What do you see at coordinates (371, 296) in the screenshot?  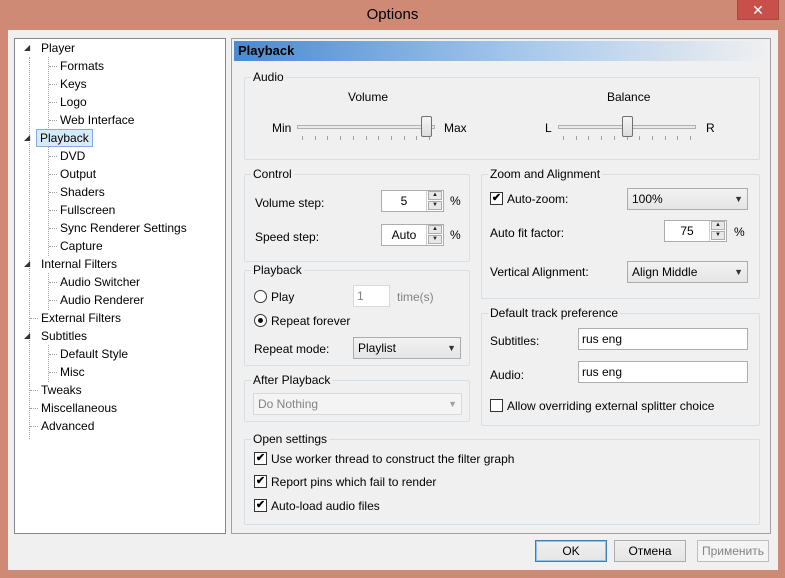 I see `play-times-input: 1` at bounding box center [371, 296].